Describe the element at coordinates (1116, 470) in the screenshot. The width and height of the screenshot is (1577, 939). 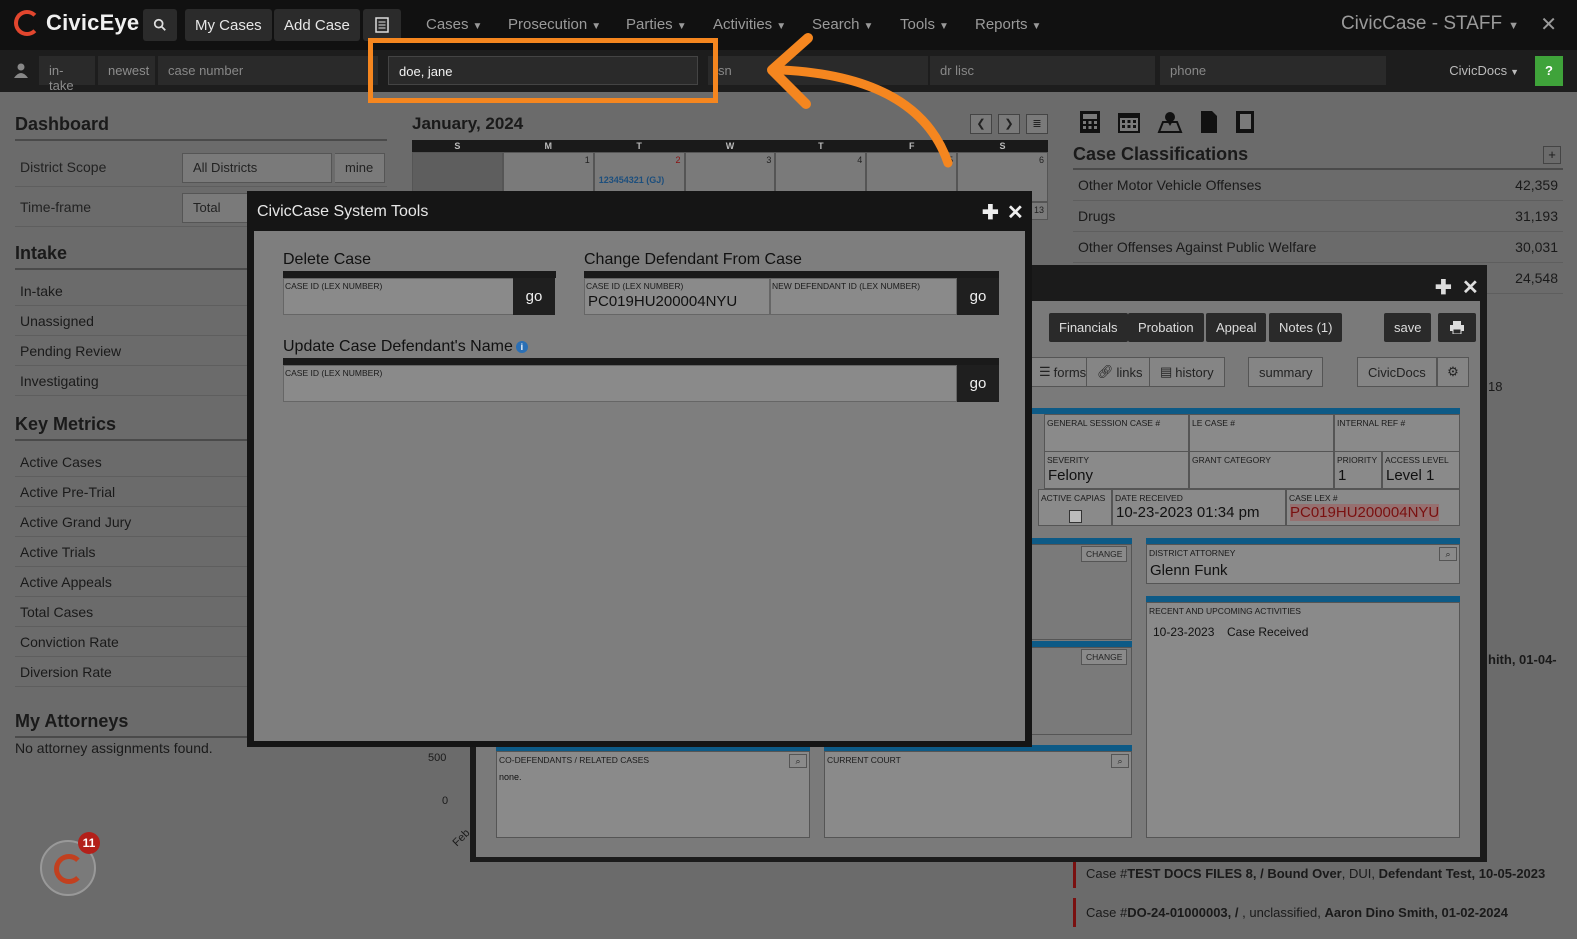
I see `severity-field: SEVERITY Felony` at that location.